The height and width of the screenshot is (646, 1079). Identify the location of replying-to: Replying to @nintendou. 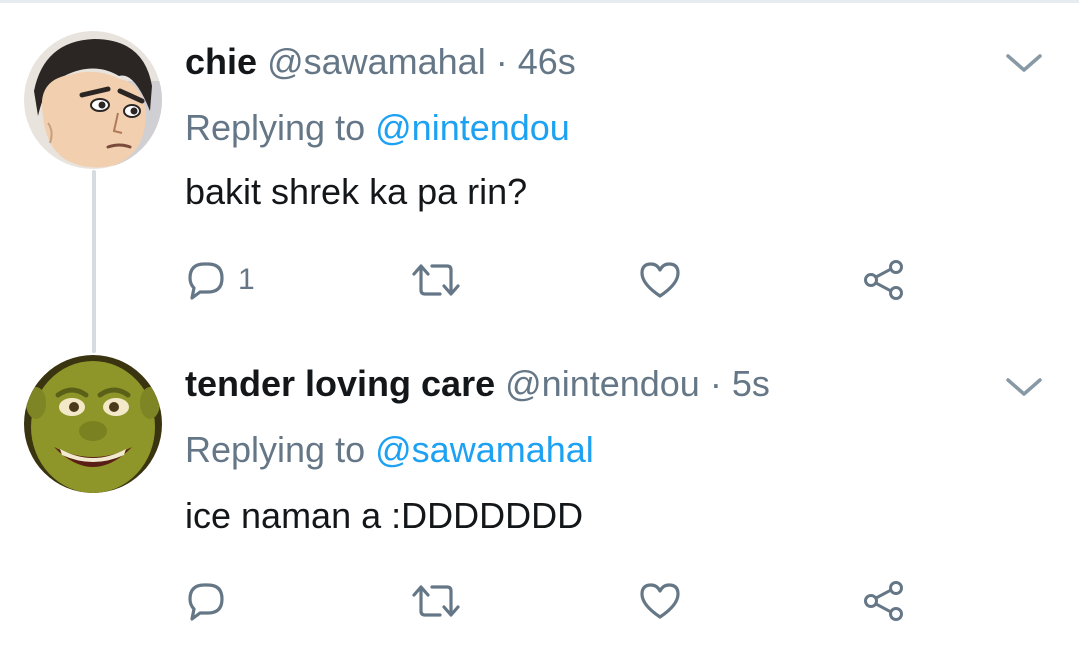
(377, 128).